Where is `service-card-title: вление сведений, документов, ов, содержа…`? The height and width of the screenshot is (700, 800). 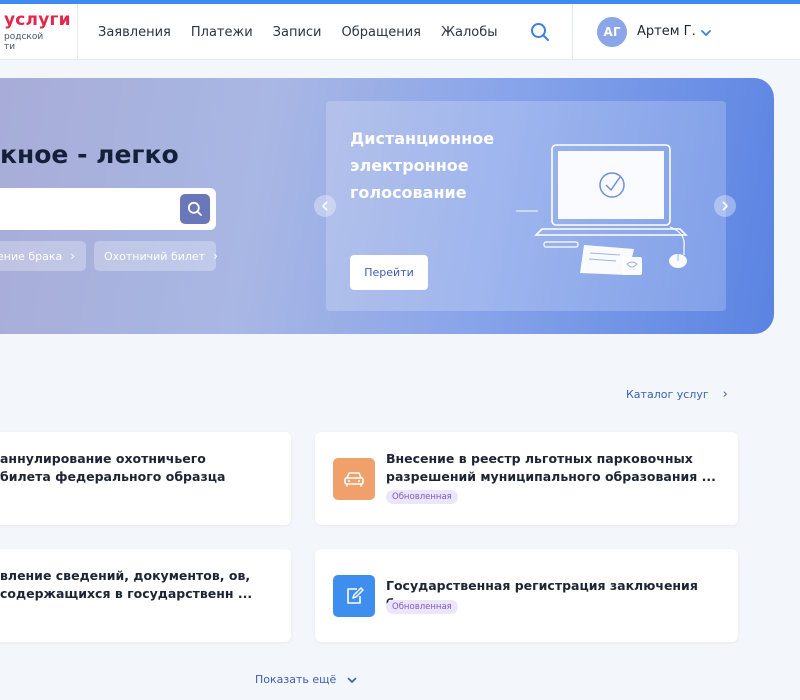 service-card-title: вление сведений, документов, ов, содержа… is located at coordinates (126, 584).